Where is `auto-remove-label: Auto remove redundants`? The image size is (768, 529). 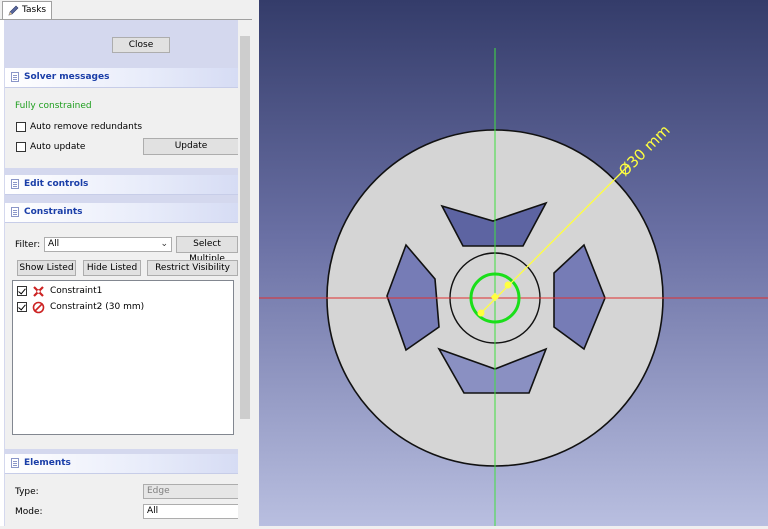 auto-remove-label: Auto remove redundants is located at coordinates (86, 127).